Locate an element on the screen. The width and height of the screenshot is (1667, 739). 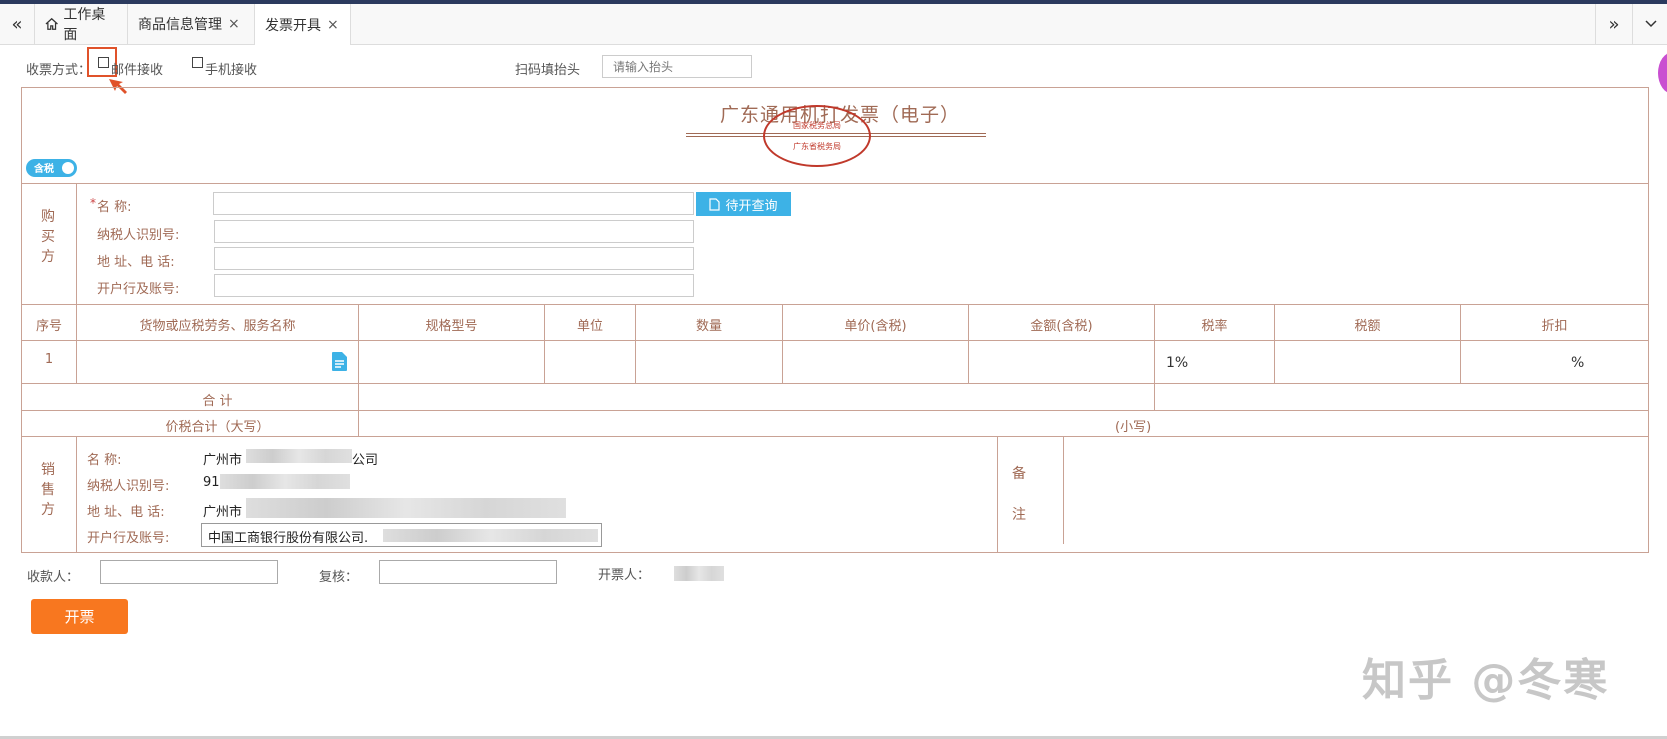
row-tax-rate: 1% is located at coordinates (1177, 363).